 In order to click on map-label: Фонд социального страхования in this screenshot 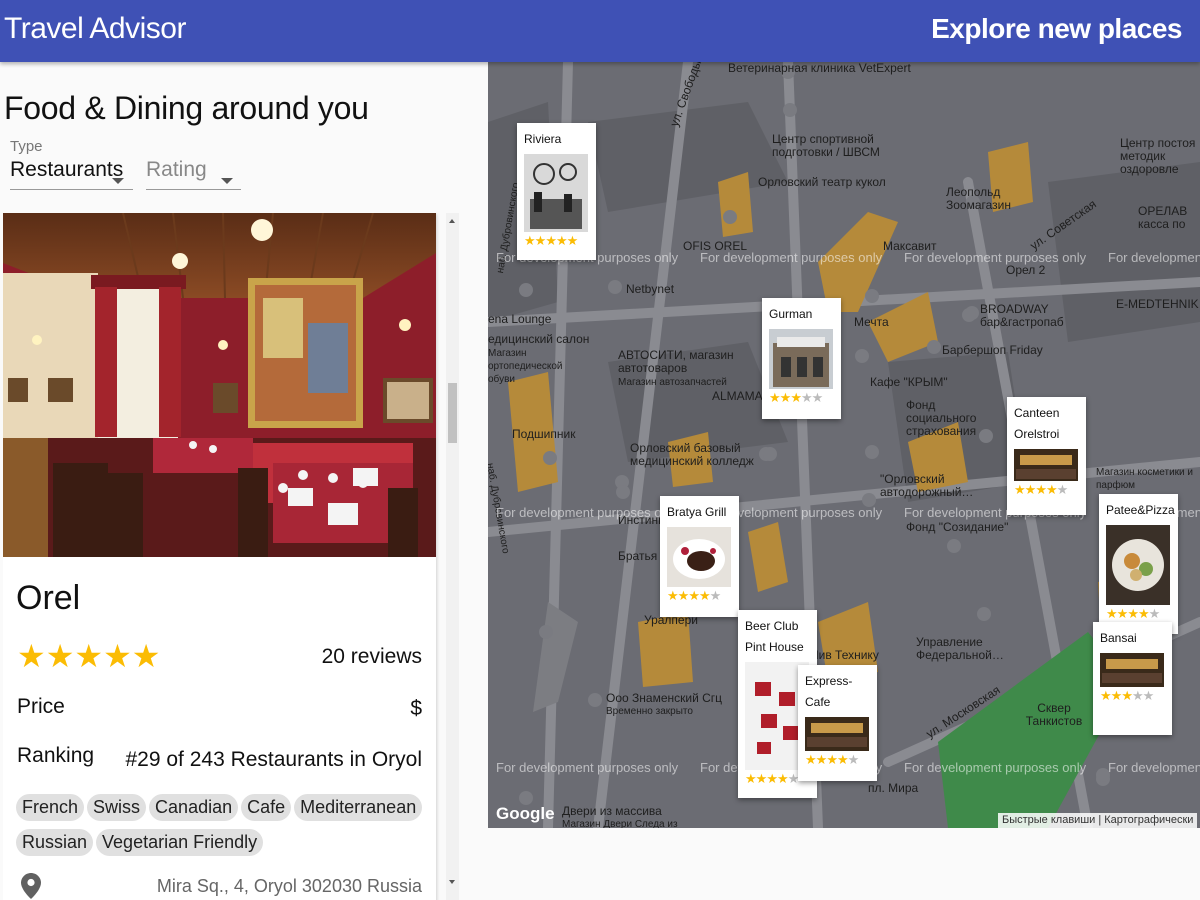, I will do `click(941, 418)`.